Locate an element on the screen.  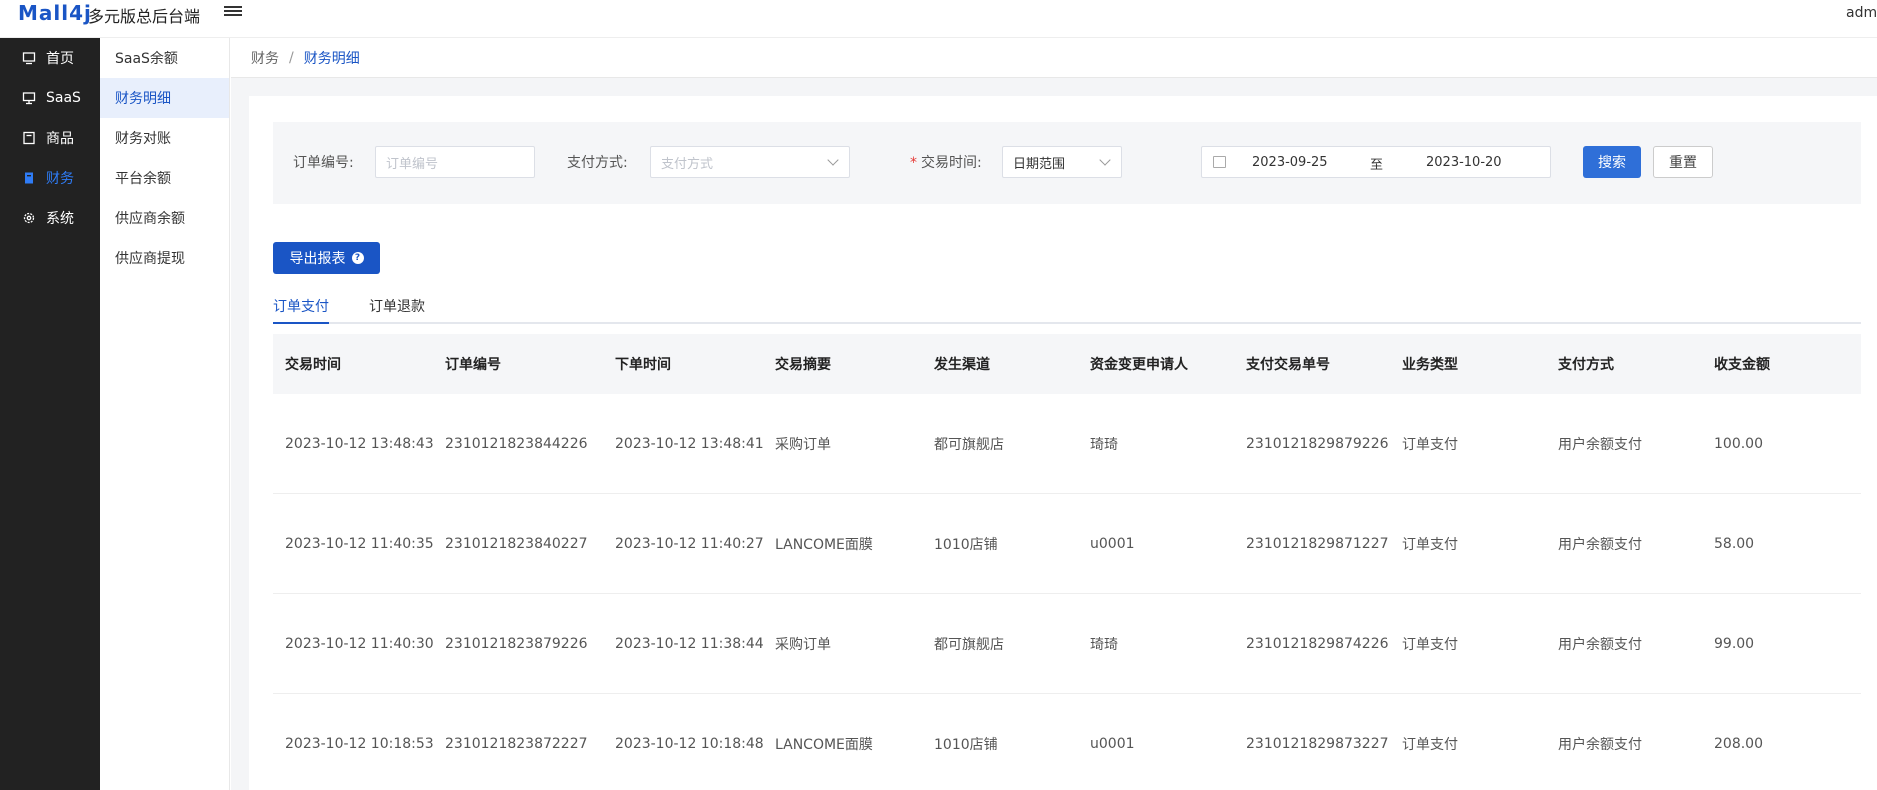
header-col-amount: 收支金额 is located at coordinates (1742, 365).